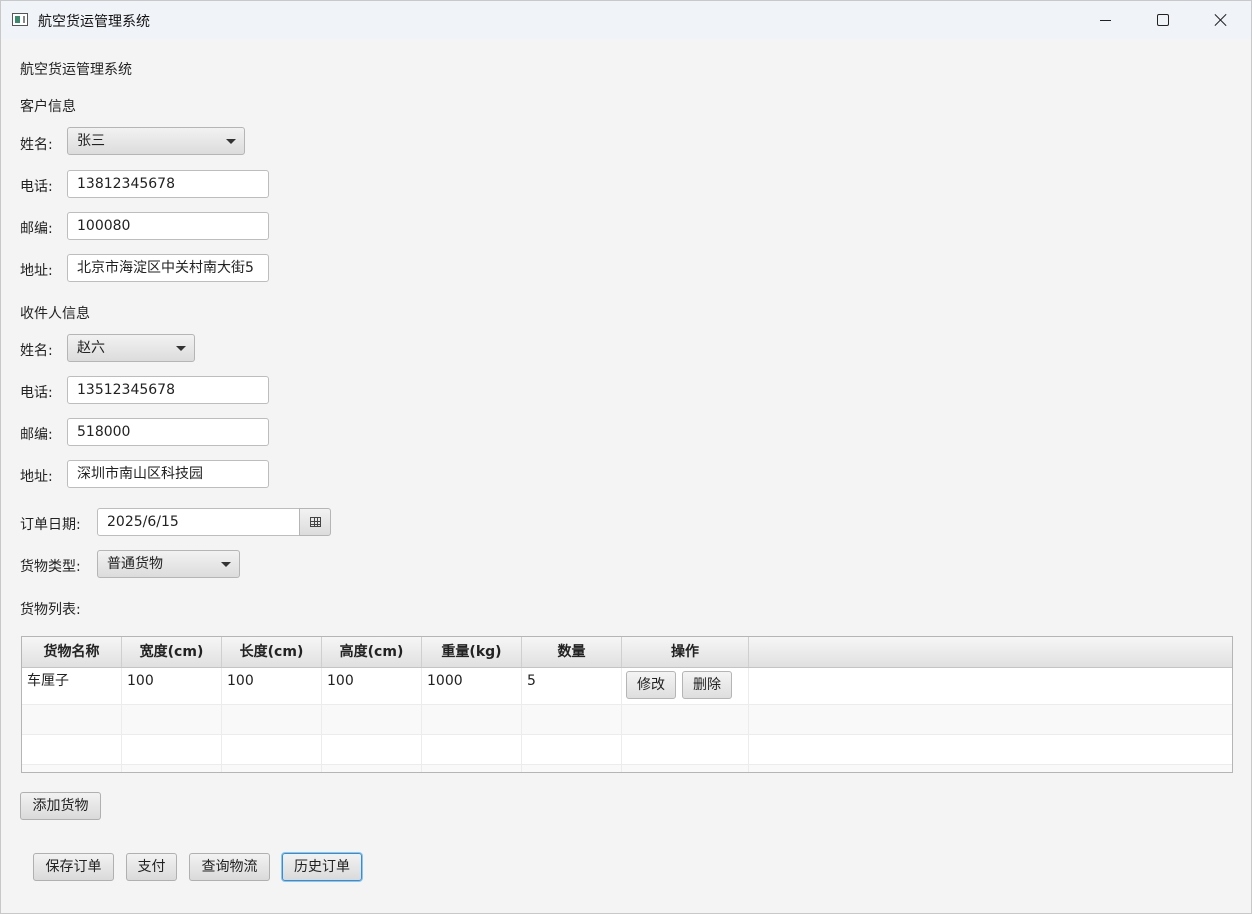 This screenshot has height=914, width=1252. Describe the element at coordinates (36, 145) in the screenshot. I see `customer-name-label: 姓名:` at that location.